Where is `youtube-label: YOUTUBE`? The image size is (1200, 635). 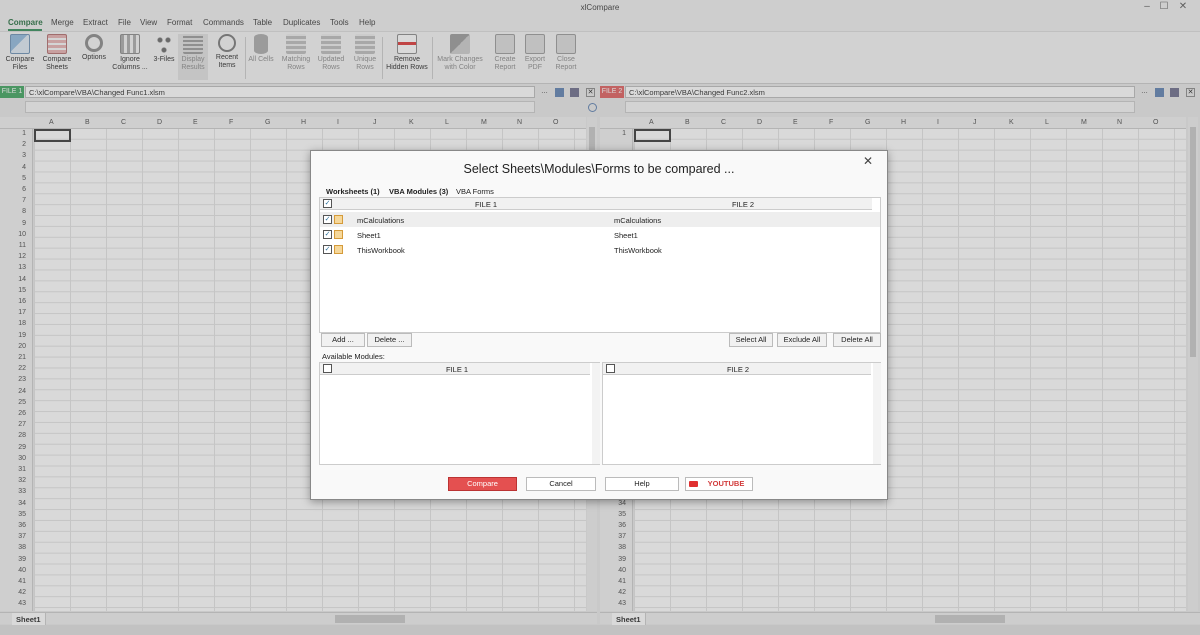 youtube-label: YOUTUBE is located at coordinates (726, 483).